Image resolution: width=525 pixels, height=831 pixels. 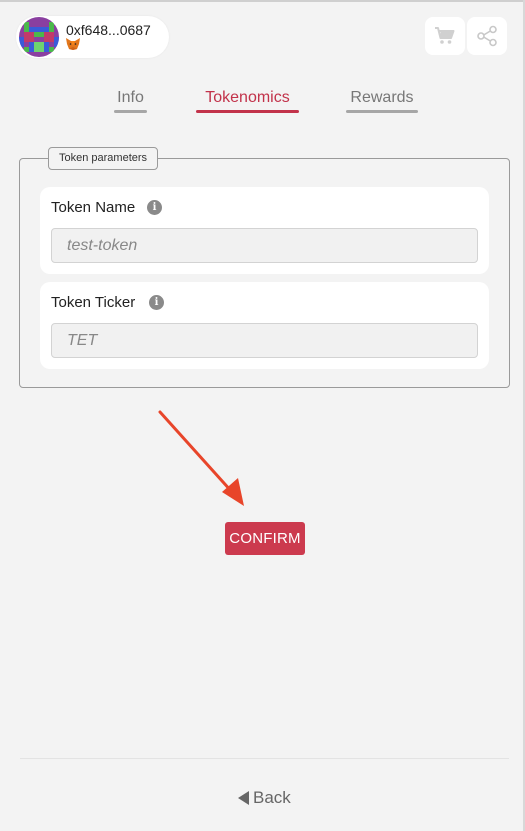 I want to click on tab-info-label: Info, so click(x=130, y=97).